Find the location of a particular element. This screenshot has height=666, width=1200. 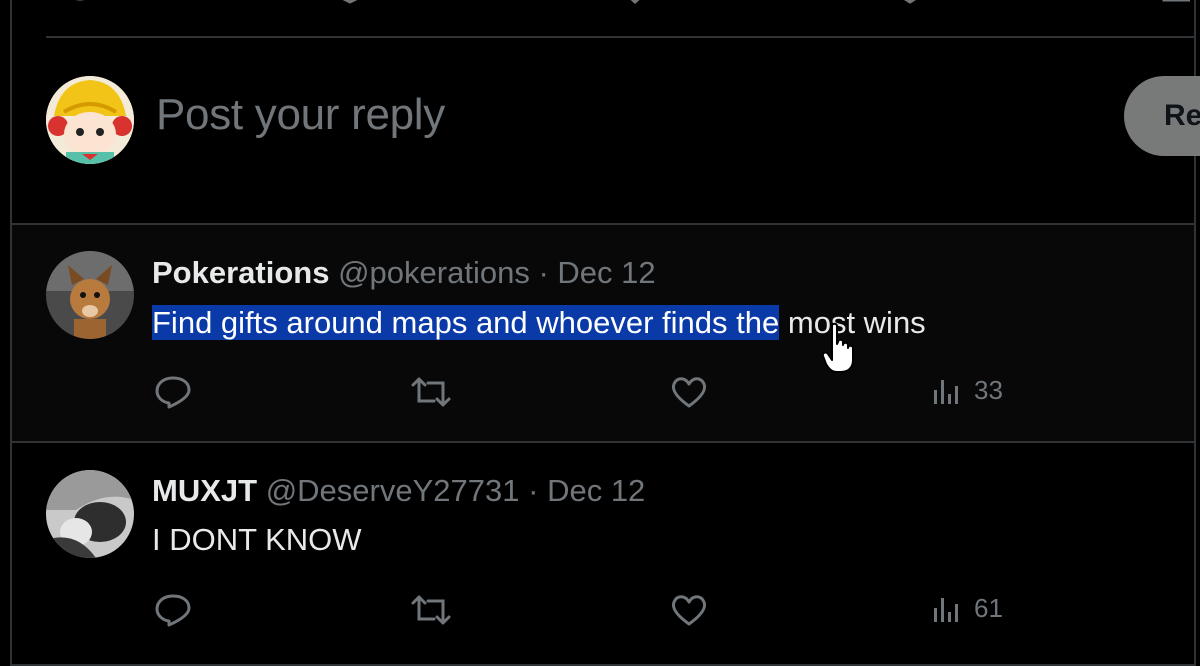

tweet-actions: 33 is located at coordinates (603, 395).